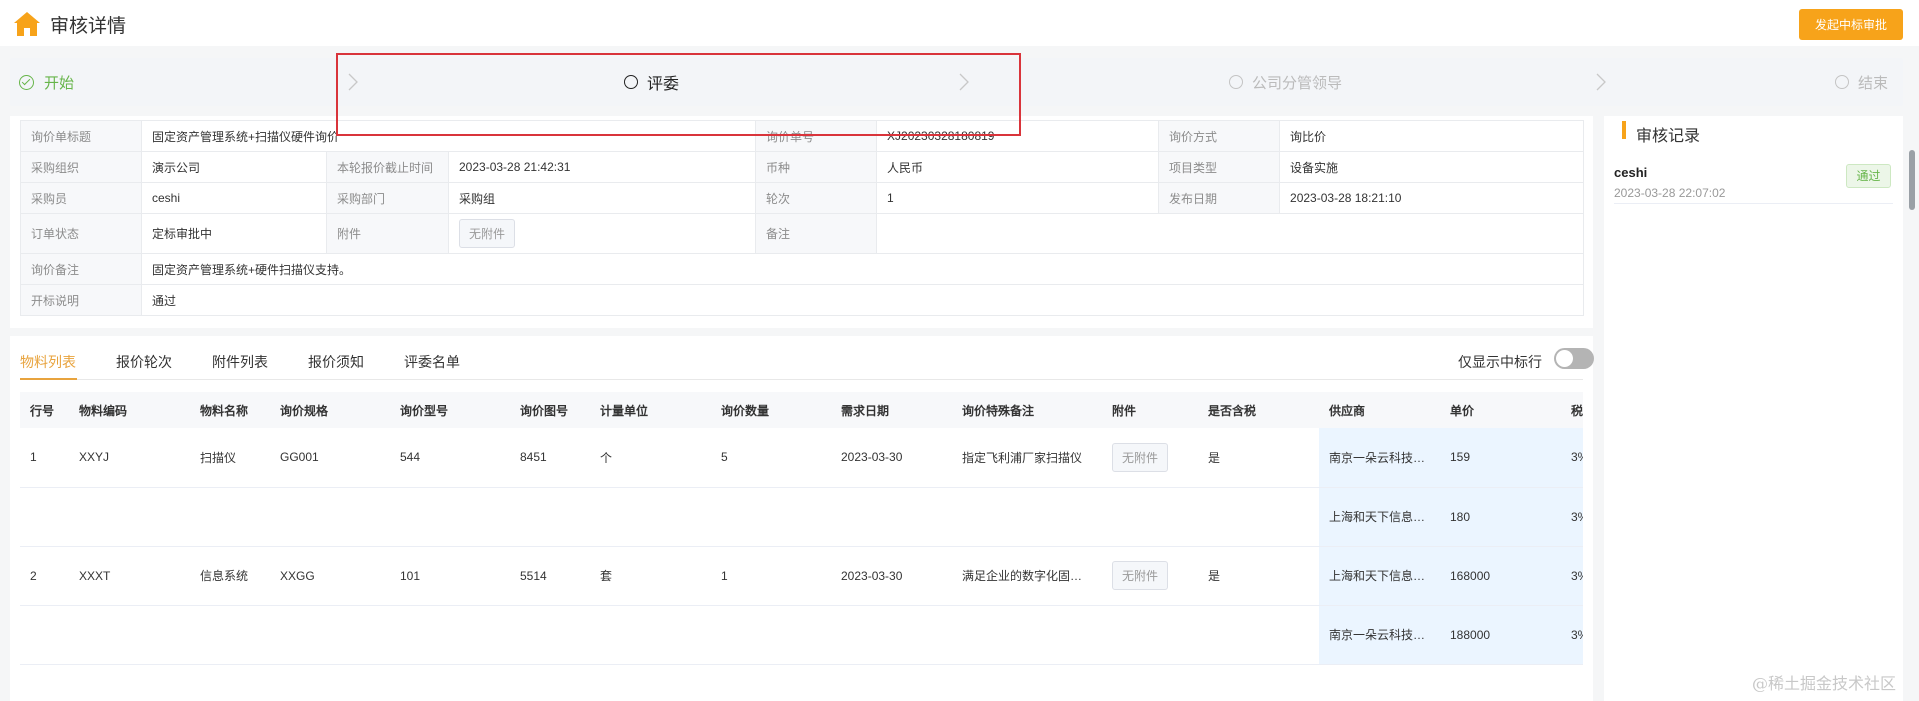  Describe the element at coordinates (230, 410) in the screenshot. I see `column-header: 物料名称` at that location.